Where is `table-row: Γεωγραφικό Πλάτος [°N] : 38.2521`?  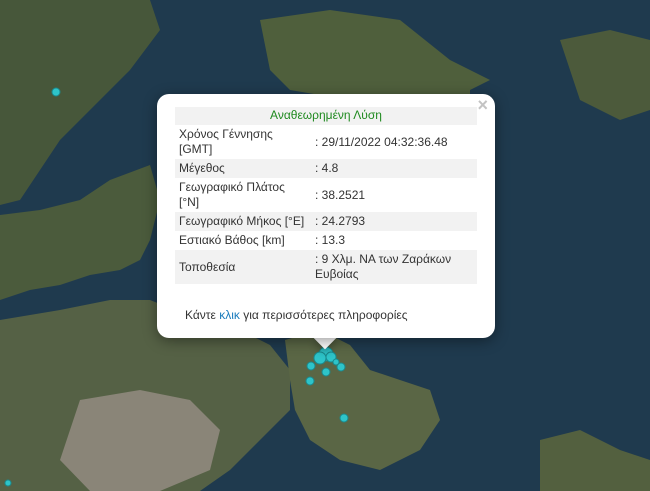 table-row: Γεωγραφικό Πλάτος [°N] : 38.2521 is located at coordinates (326, 195).